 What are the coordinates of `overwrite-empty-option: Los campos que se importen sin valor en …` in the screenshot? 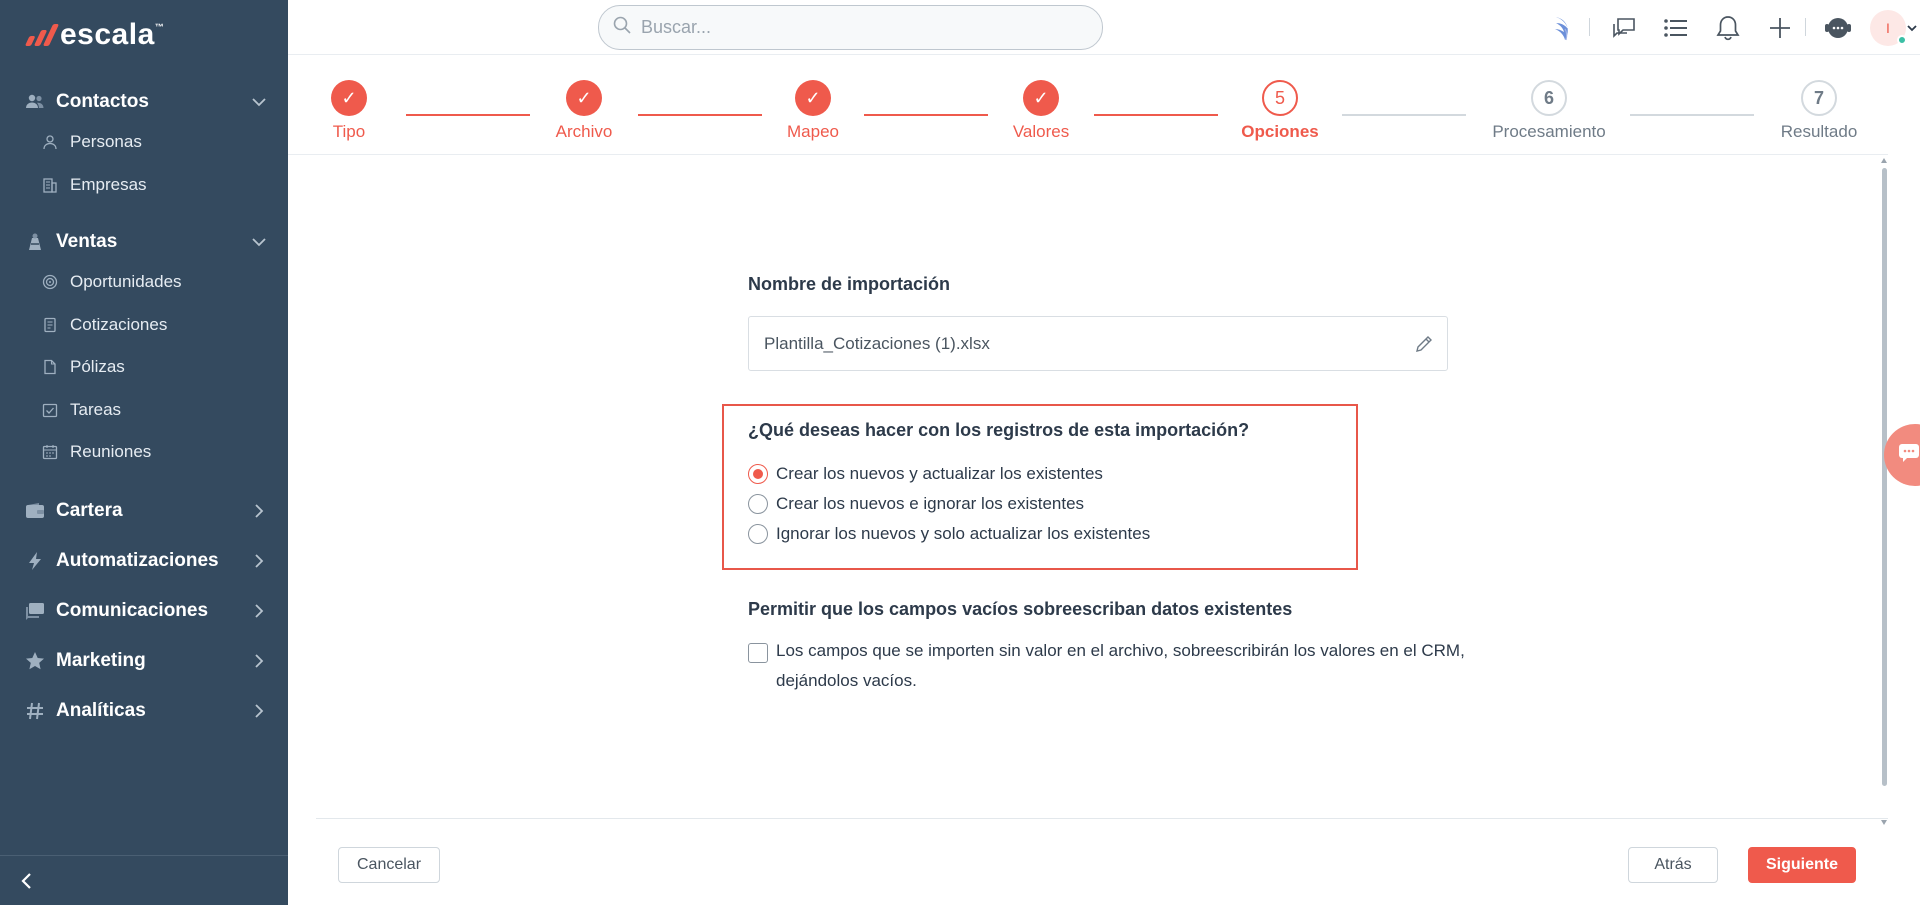 It's located at (1108, 668).